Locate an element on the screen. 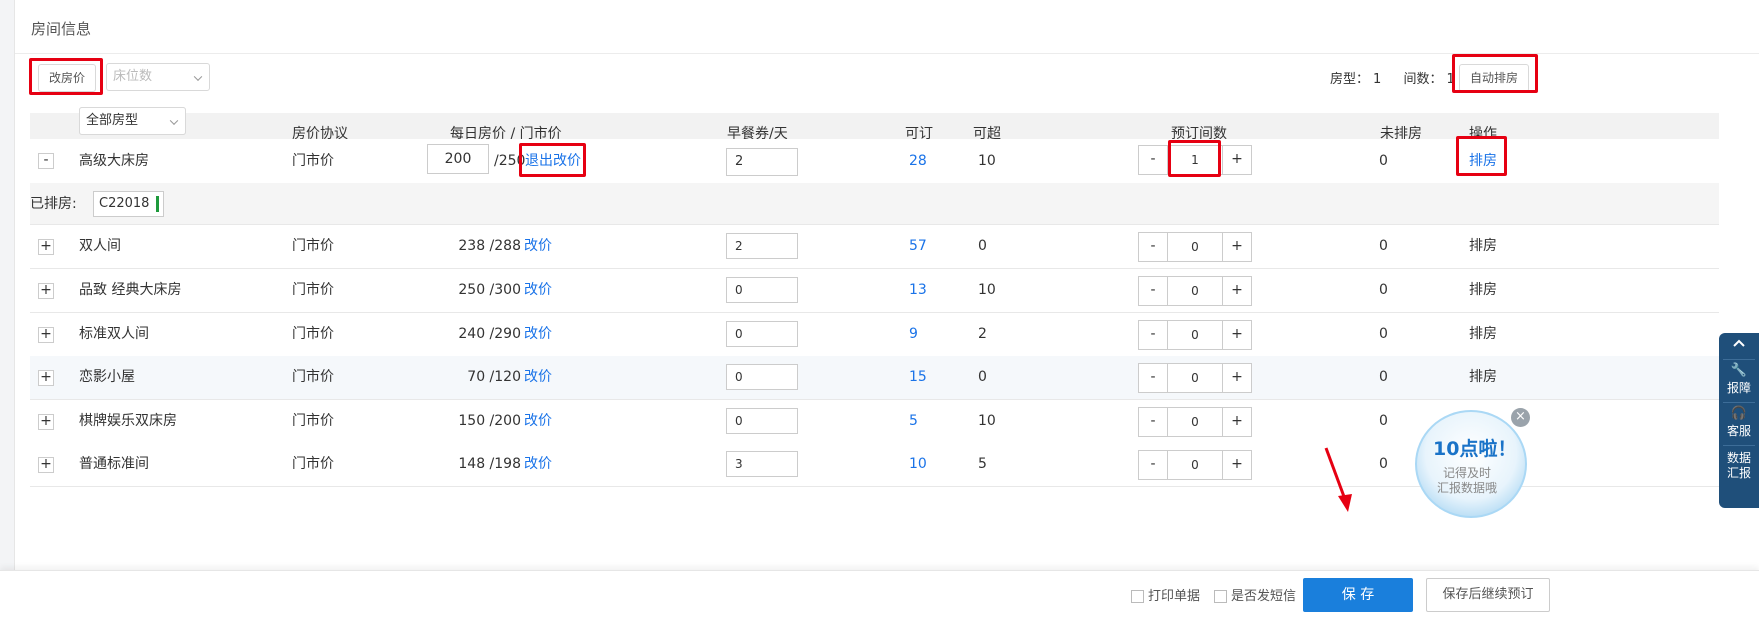  assigned-marker is located at coordinates (157, 204).